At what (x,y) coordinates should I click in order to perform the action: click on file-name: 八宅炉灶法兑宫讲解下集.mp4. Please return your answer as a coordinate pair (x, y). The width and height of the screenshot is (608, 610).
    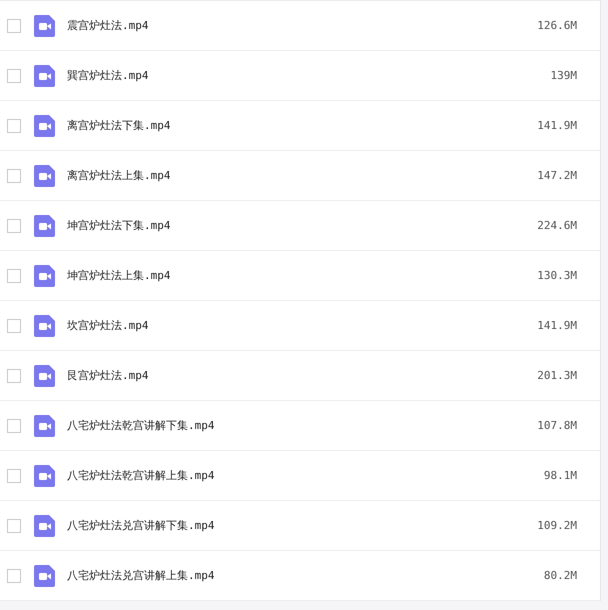
    Looking at the image, I should click on (302, 525).